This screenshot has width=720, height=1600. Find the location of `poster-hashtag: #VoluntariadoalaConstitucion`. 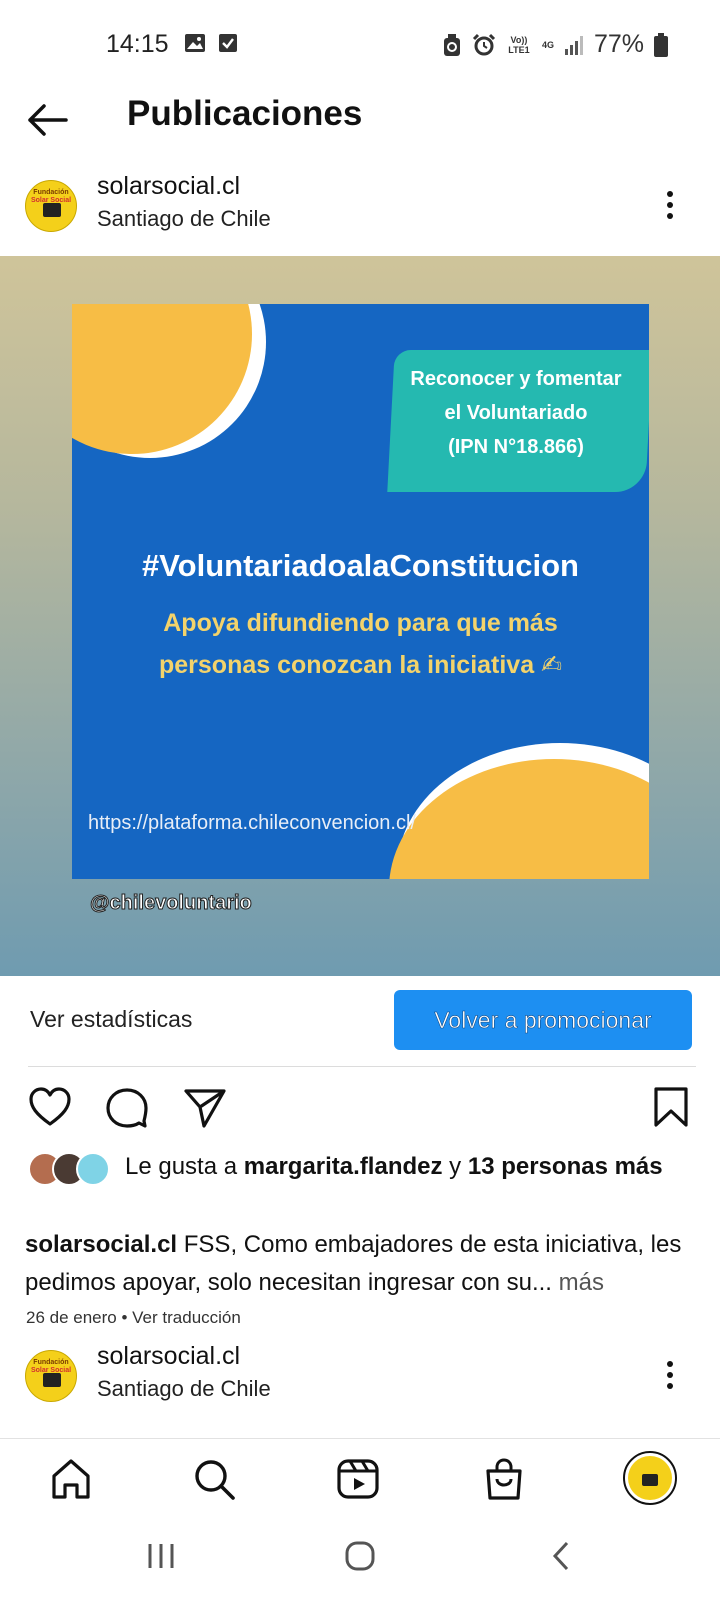

poster-hashtag: #VoluntariadoalaConstitucion is located at coordinates (360, 565).